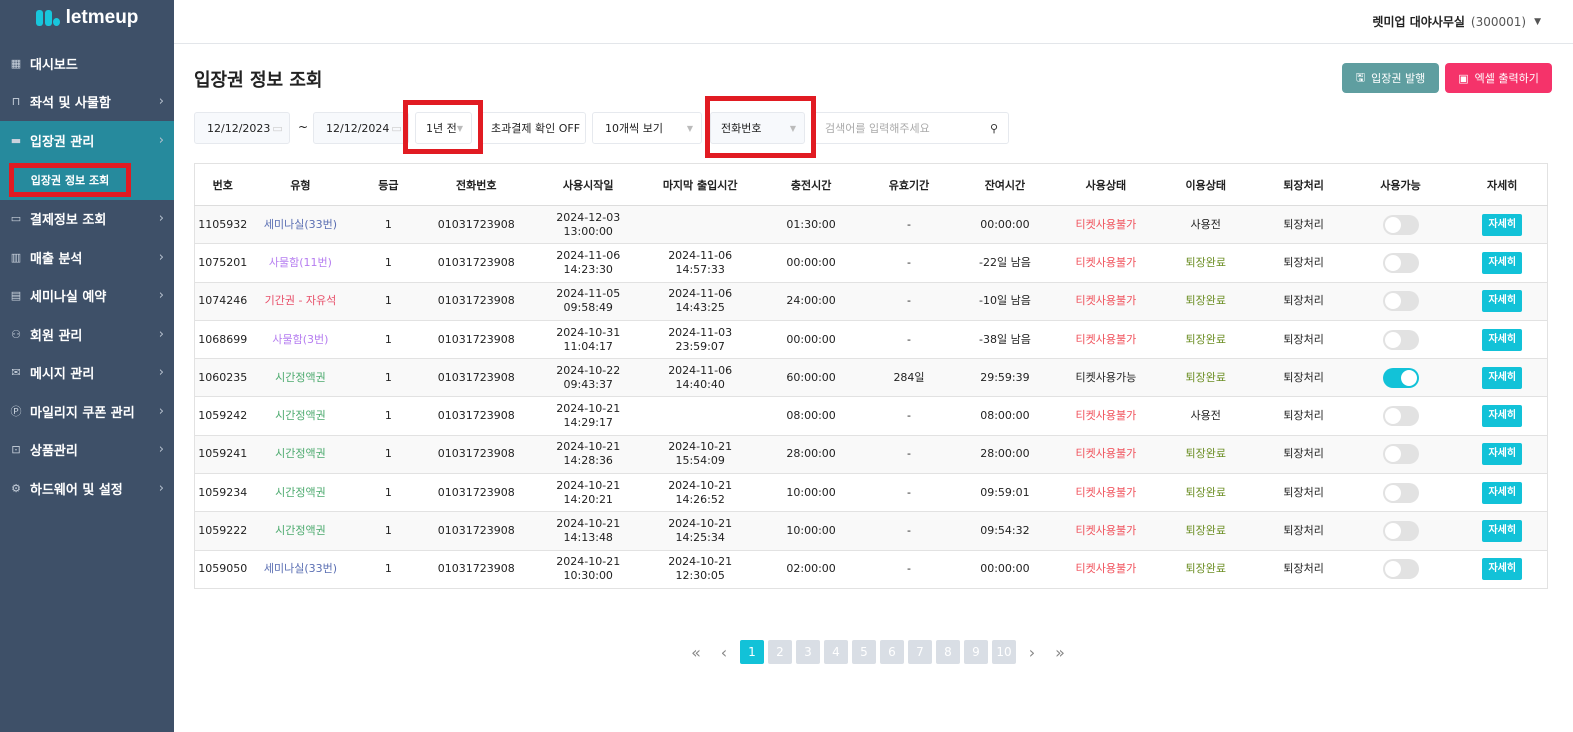 The height and width of the screenshot is (732, 1573). What do you see at coordinates (70, 179) in the screenshot?
I see `sidebar-subitem-ticket-info: 입장권 정보 조회` at bounding box center [70, 179].